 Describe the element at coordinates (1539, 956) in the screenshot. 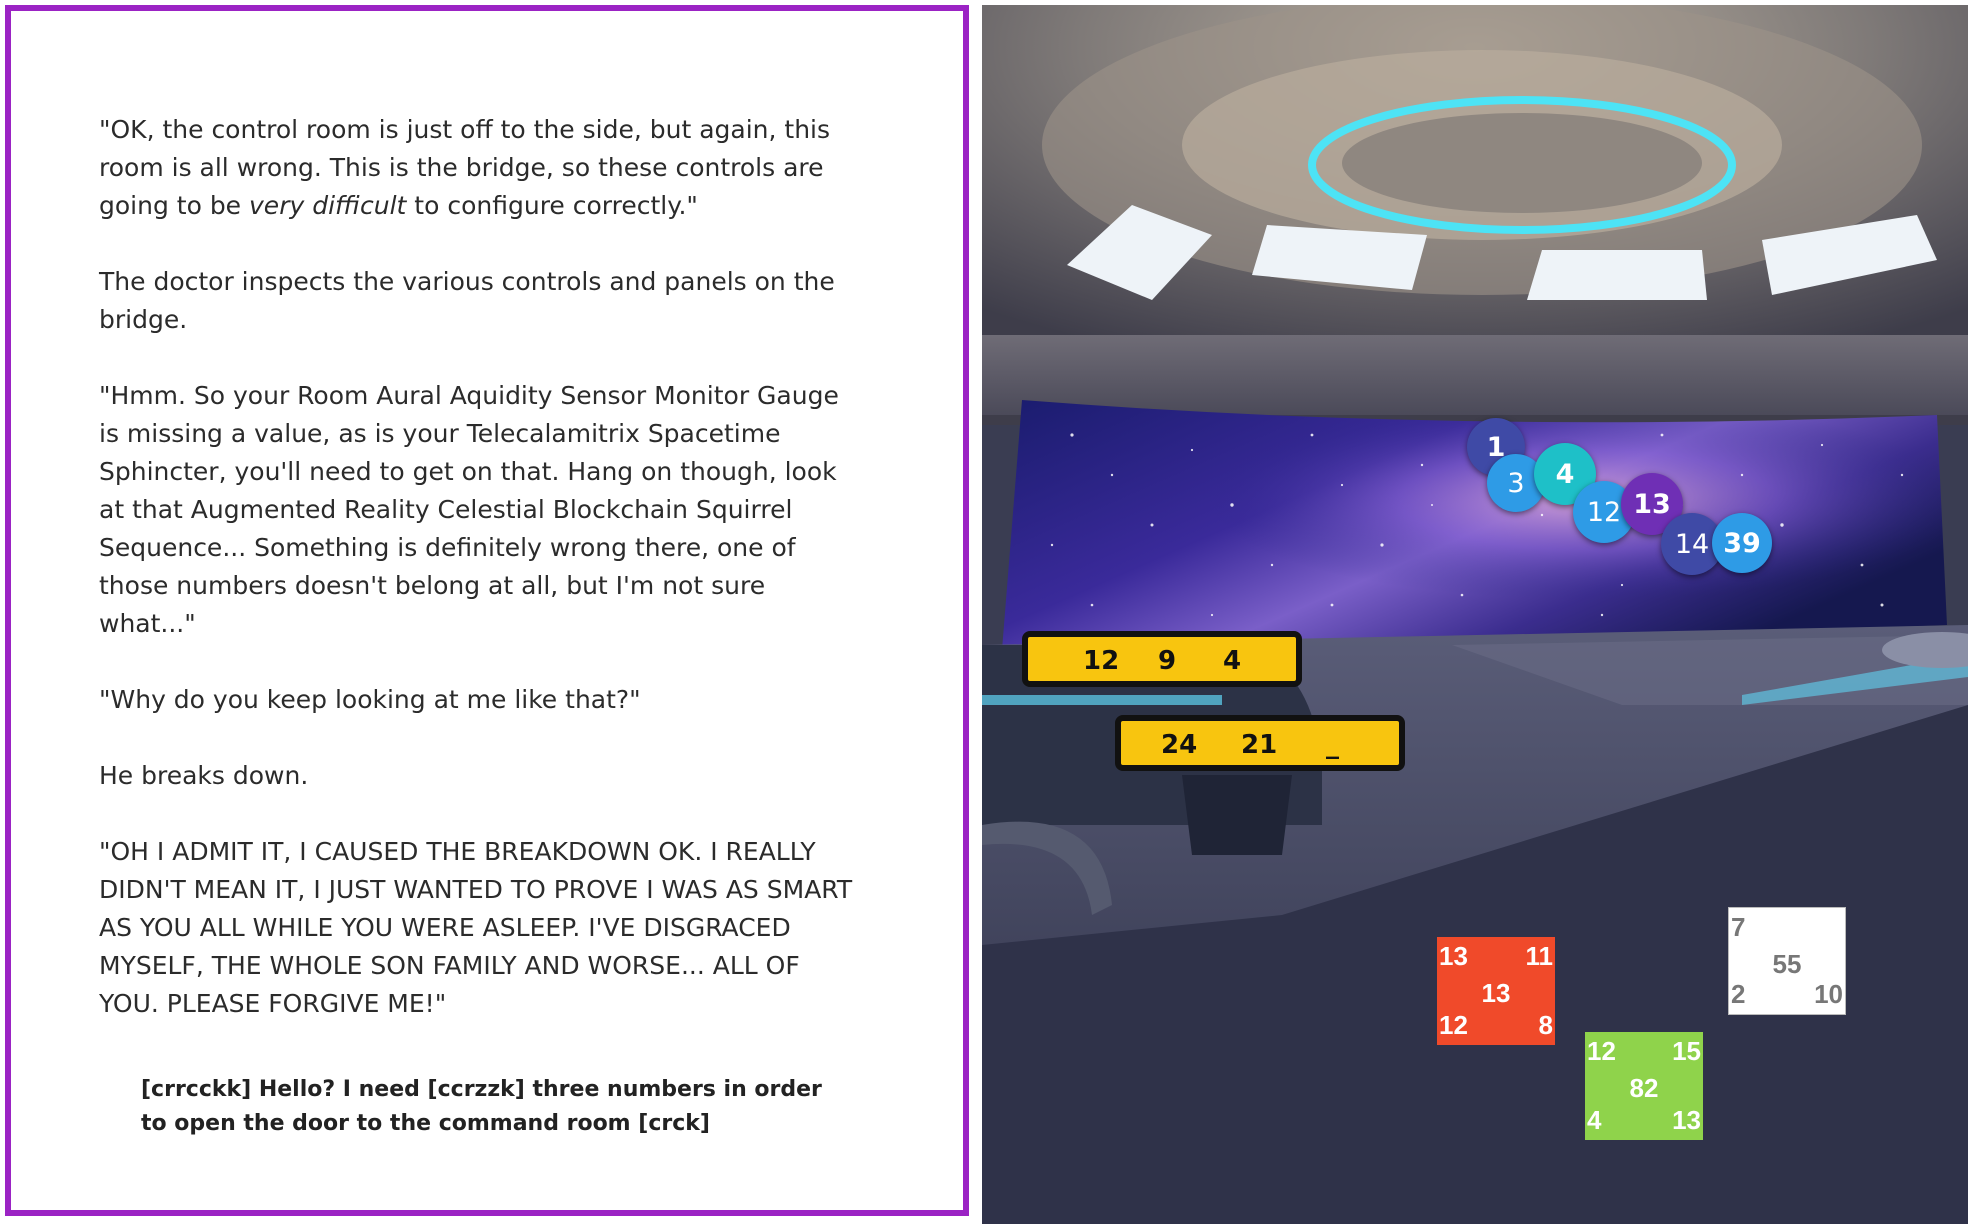

I see `square-number: 11` at that location.